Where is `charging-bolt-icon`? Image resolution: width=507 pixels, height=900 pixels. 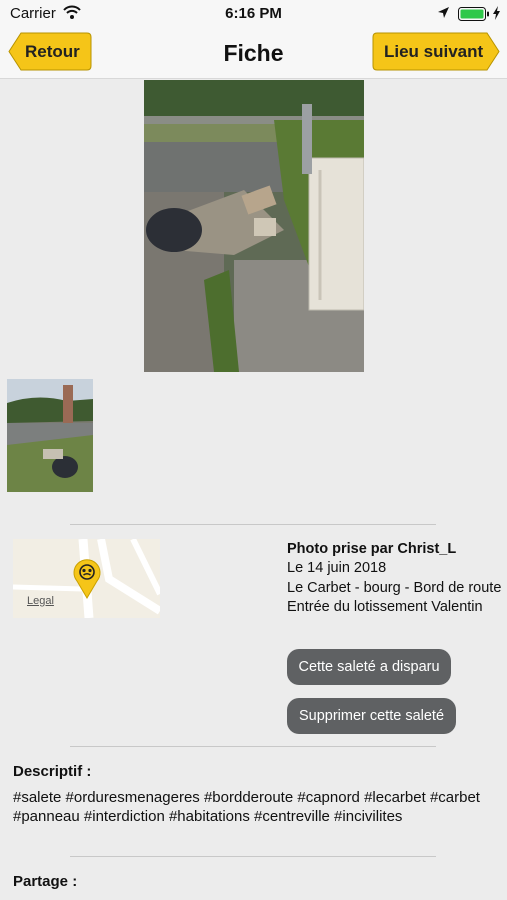 charging-bolt-icon is located at coordinates (496, 15).